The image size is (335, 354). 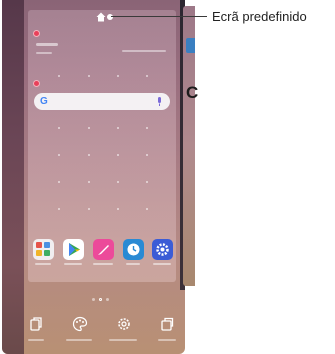 What do you see at coordinates (133, 249) in the screenshot?
I see `clock-icon` at bounding box center [133, 249].